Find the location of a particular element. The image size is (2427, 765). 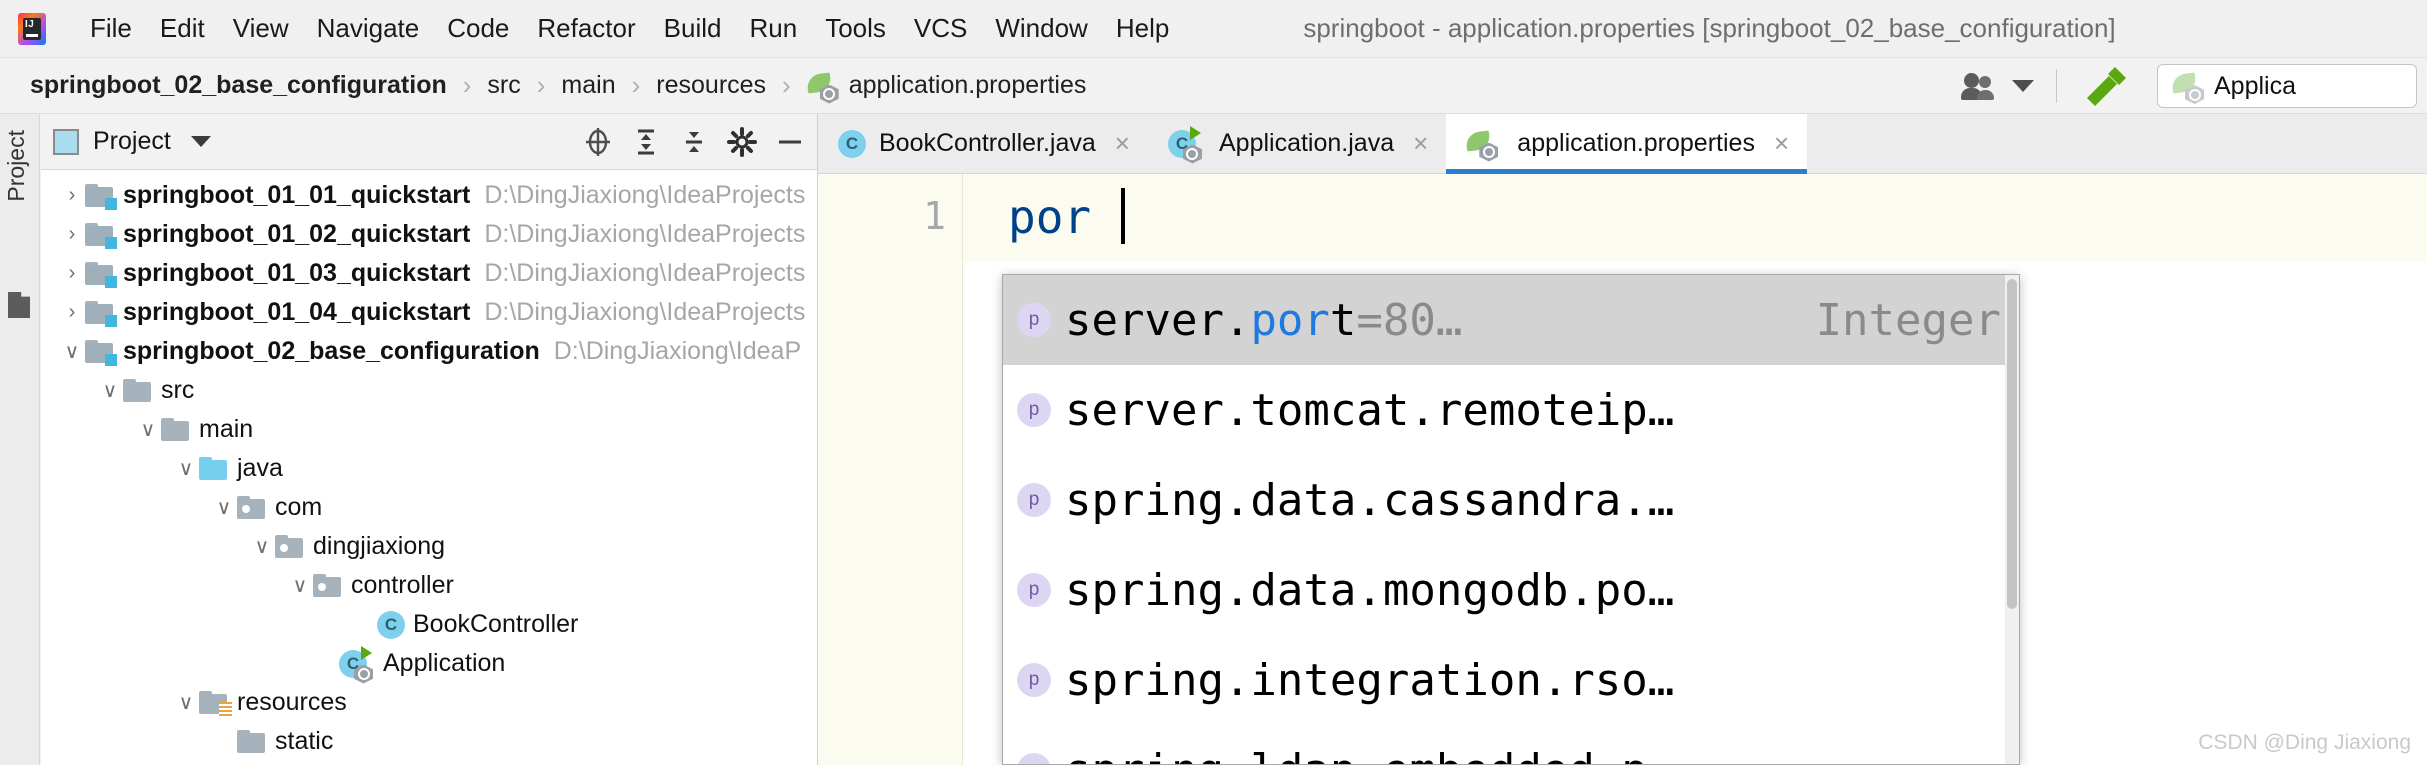

breadcrumb-resources-label: resources is located at coordinates (711, 85).